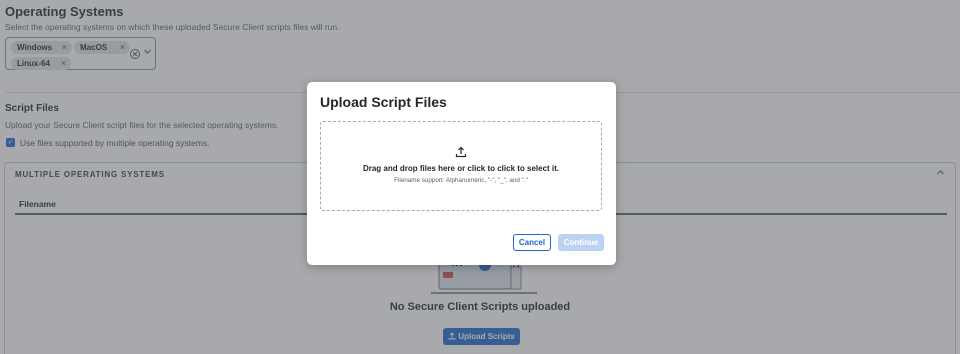  What do you see at coordinates (581, 242) in the screenshot?
I see `continue-button: Continue` at bounding box center [581, 242].